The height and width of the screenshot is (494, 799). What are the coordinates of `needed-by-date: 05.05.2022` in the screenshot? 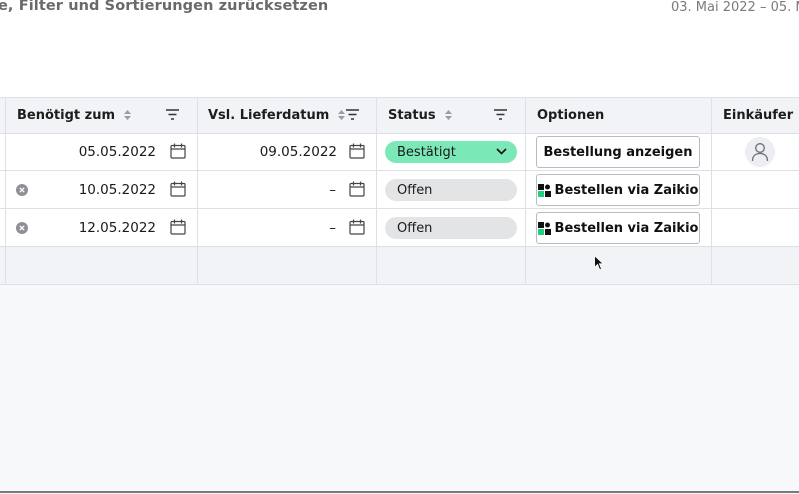 It's located at (117, 152).